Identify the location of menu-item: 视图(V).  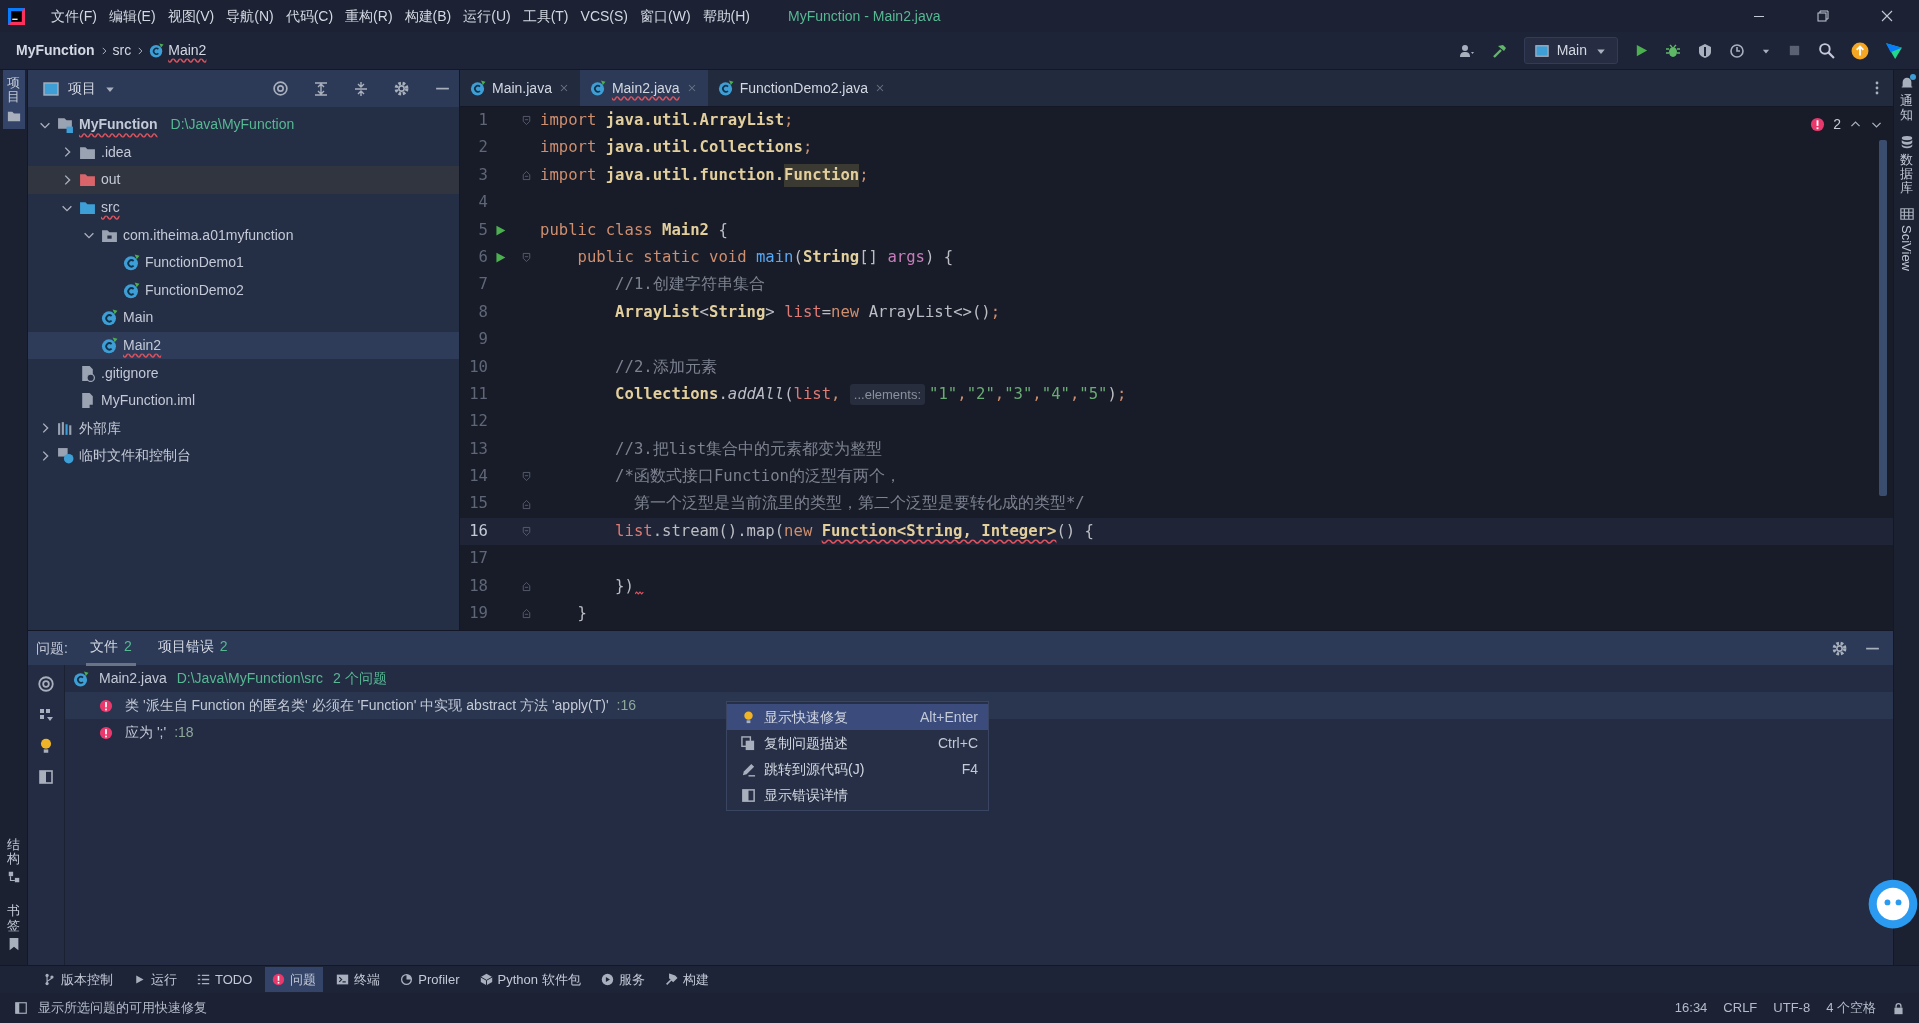
(191, 16).